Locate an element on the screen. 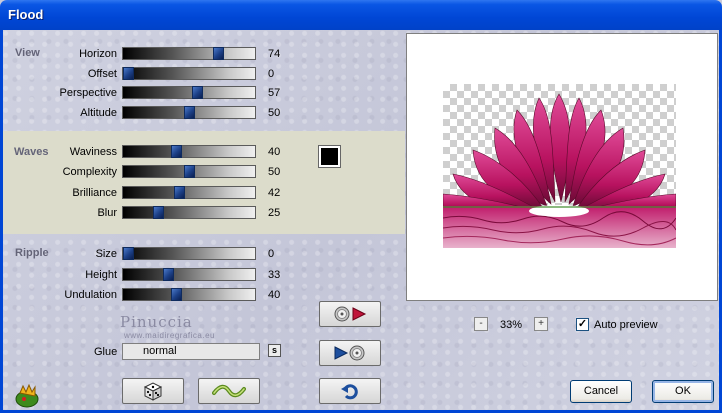 Image resolution: width=722 pixels, height=413 pixels. slider-label-size: Size is located at coordinates (106, 254).